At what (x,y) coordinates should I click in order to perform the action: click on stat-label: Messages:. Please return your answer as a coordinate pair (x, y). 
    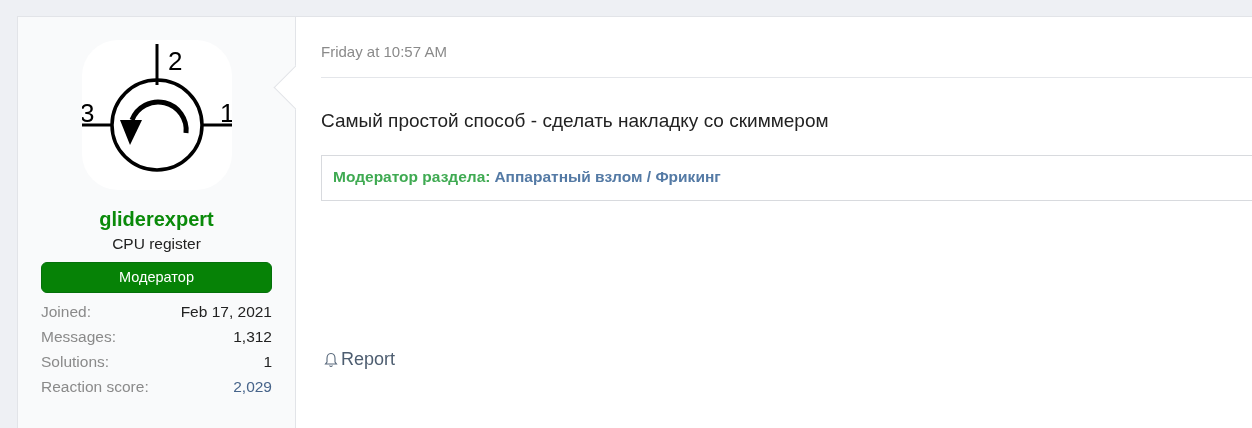
    Looking at the image, I should click on (78, 337).